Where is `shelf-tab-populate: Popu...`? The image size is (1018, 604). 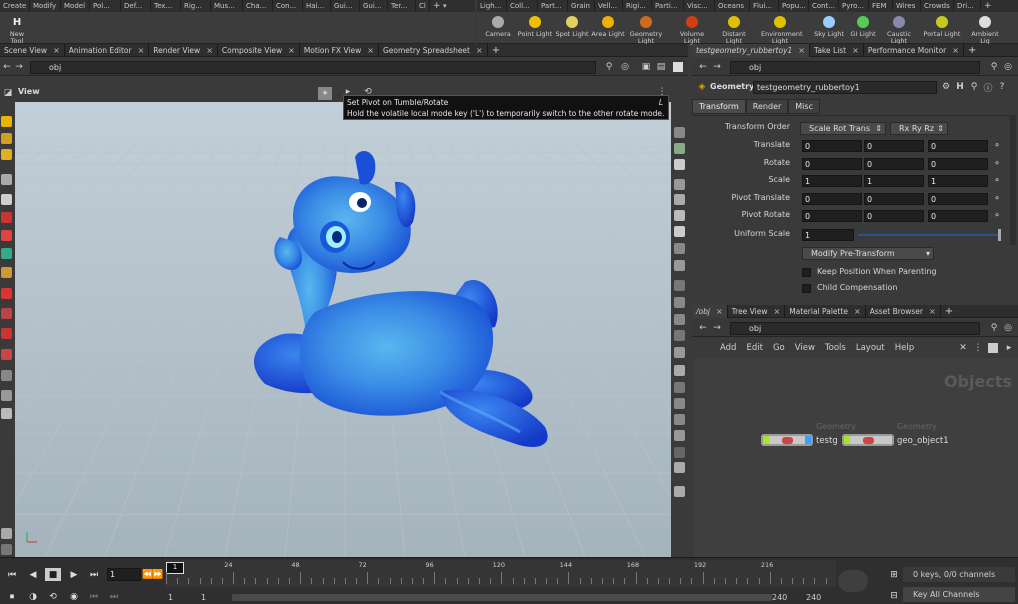
shelf-tab-populate: Popu... is located at coordinates (794, 6).